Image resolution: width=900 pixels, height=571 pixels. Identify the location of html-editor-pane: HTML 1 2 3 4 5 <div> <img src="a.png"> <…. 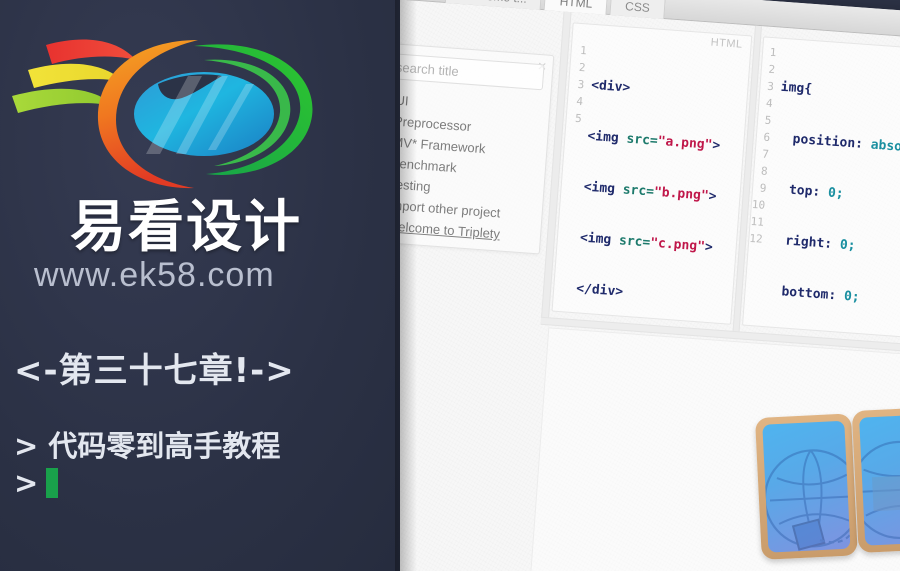
(652, 173).